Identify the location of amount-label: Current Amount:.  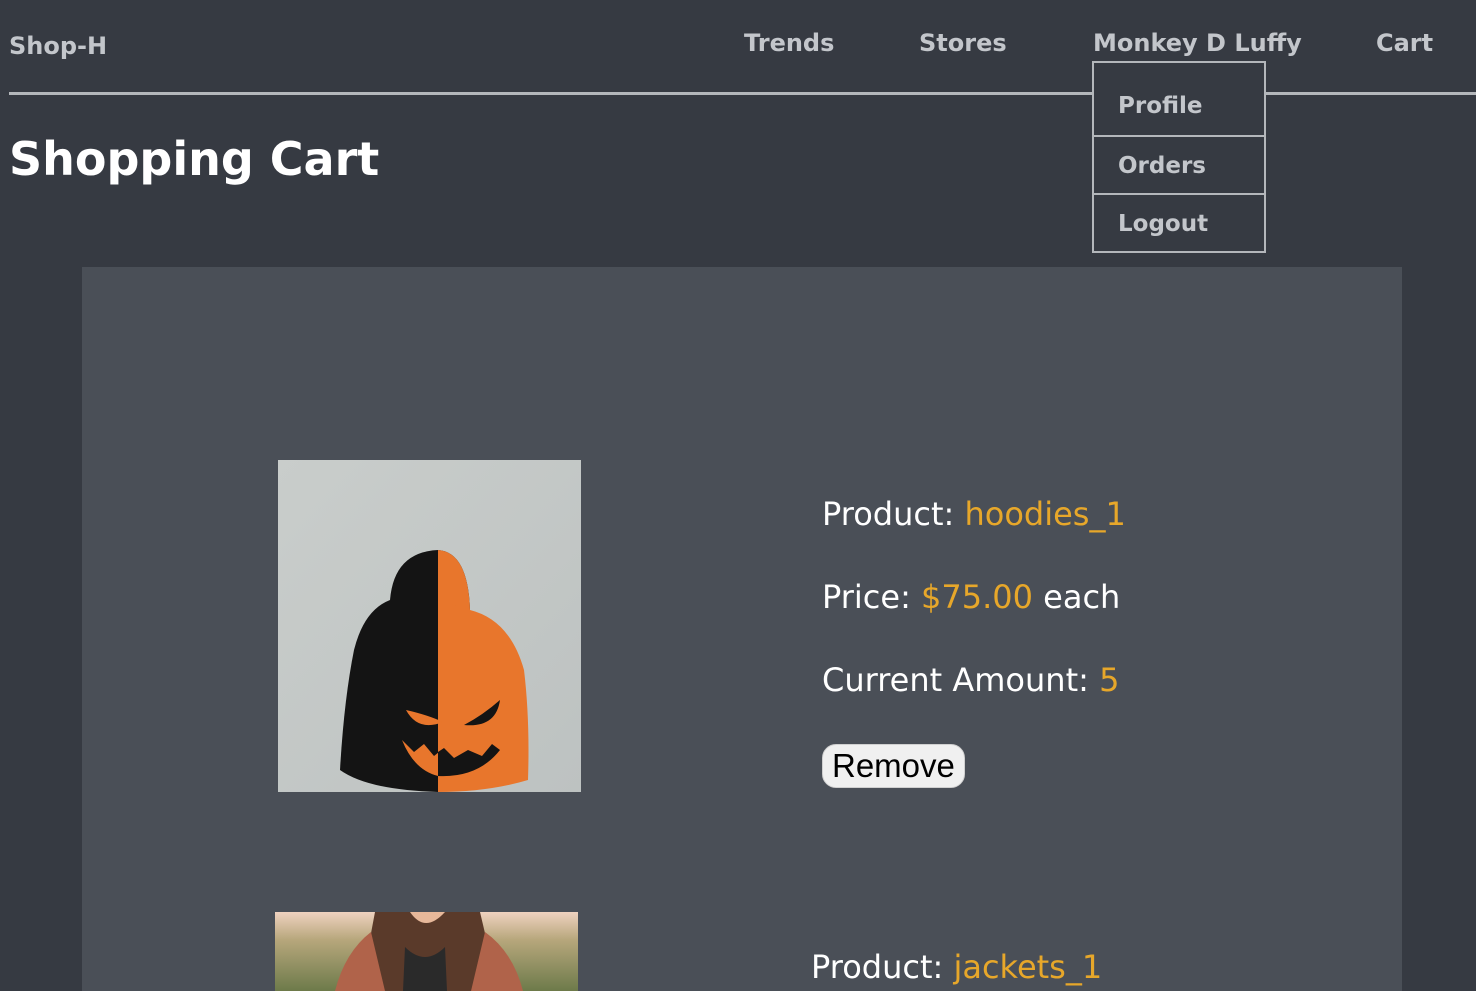
(955, 680).